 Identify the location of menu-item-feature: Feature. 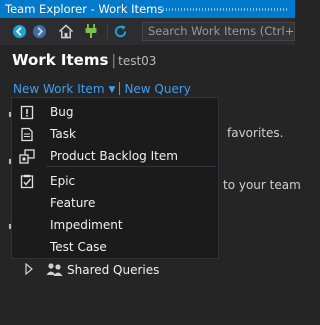
(115, 203).